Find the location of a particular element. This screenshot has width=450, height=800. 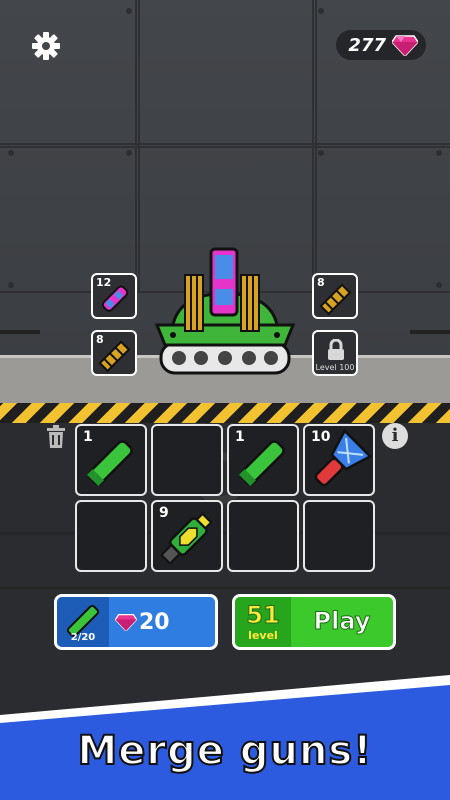

locked-level-label: Level 100 is located at coordinates (335, 367).